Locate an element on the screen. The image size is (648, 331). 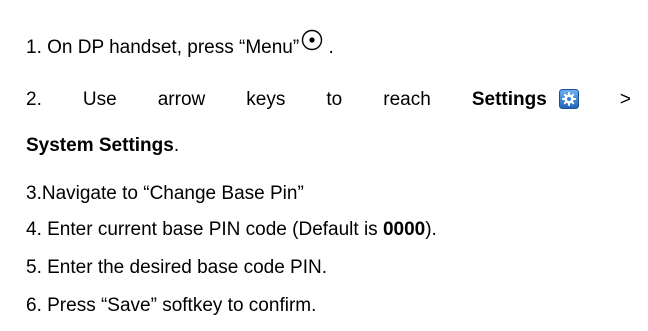
step-1: 1. On DP handset, press “Menu” . is located at coordinates (180, 44).